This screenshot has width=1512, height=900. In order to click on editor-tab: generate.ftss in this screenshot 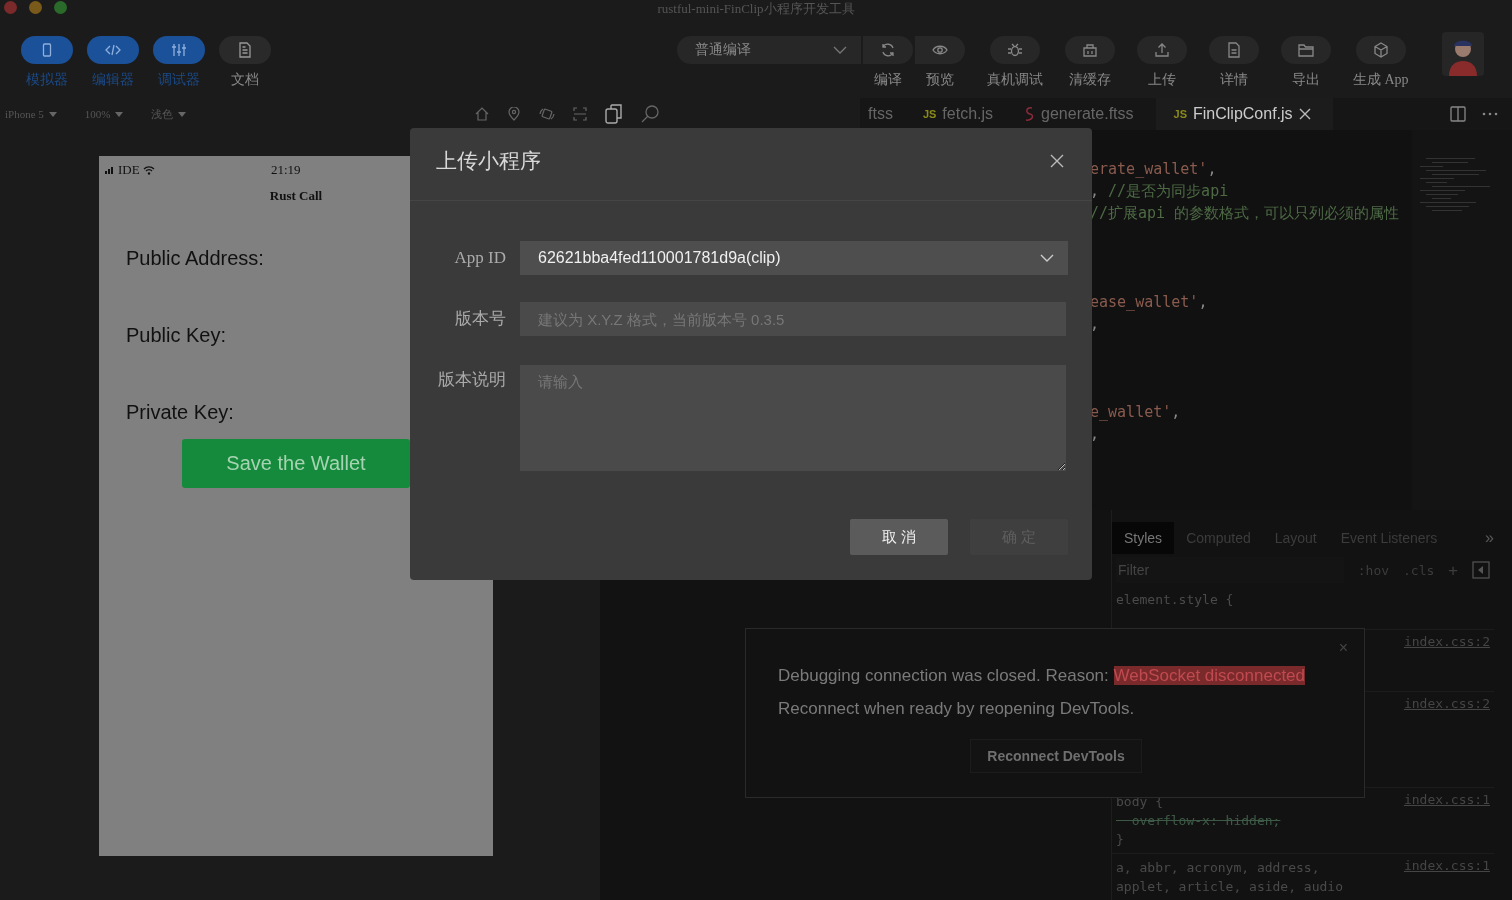, I will do `click(1085, 114)`.